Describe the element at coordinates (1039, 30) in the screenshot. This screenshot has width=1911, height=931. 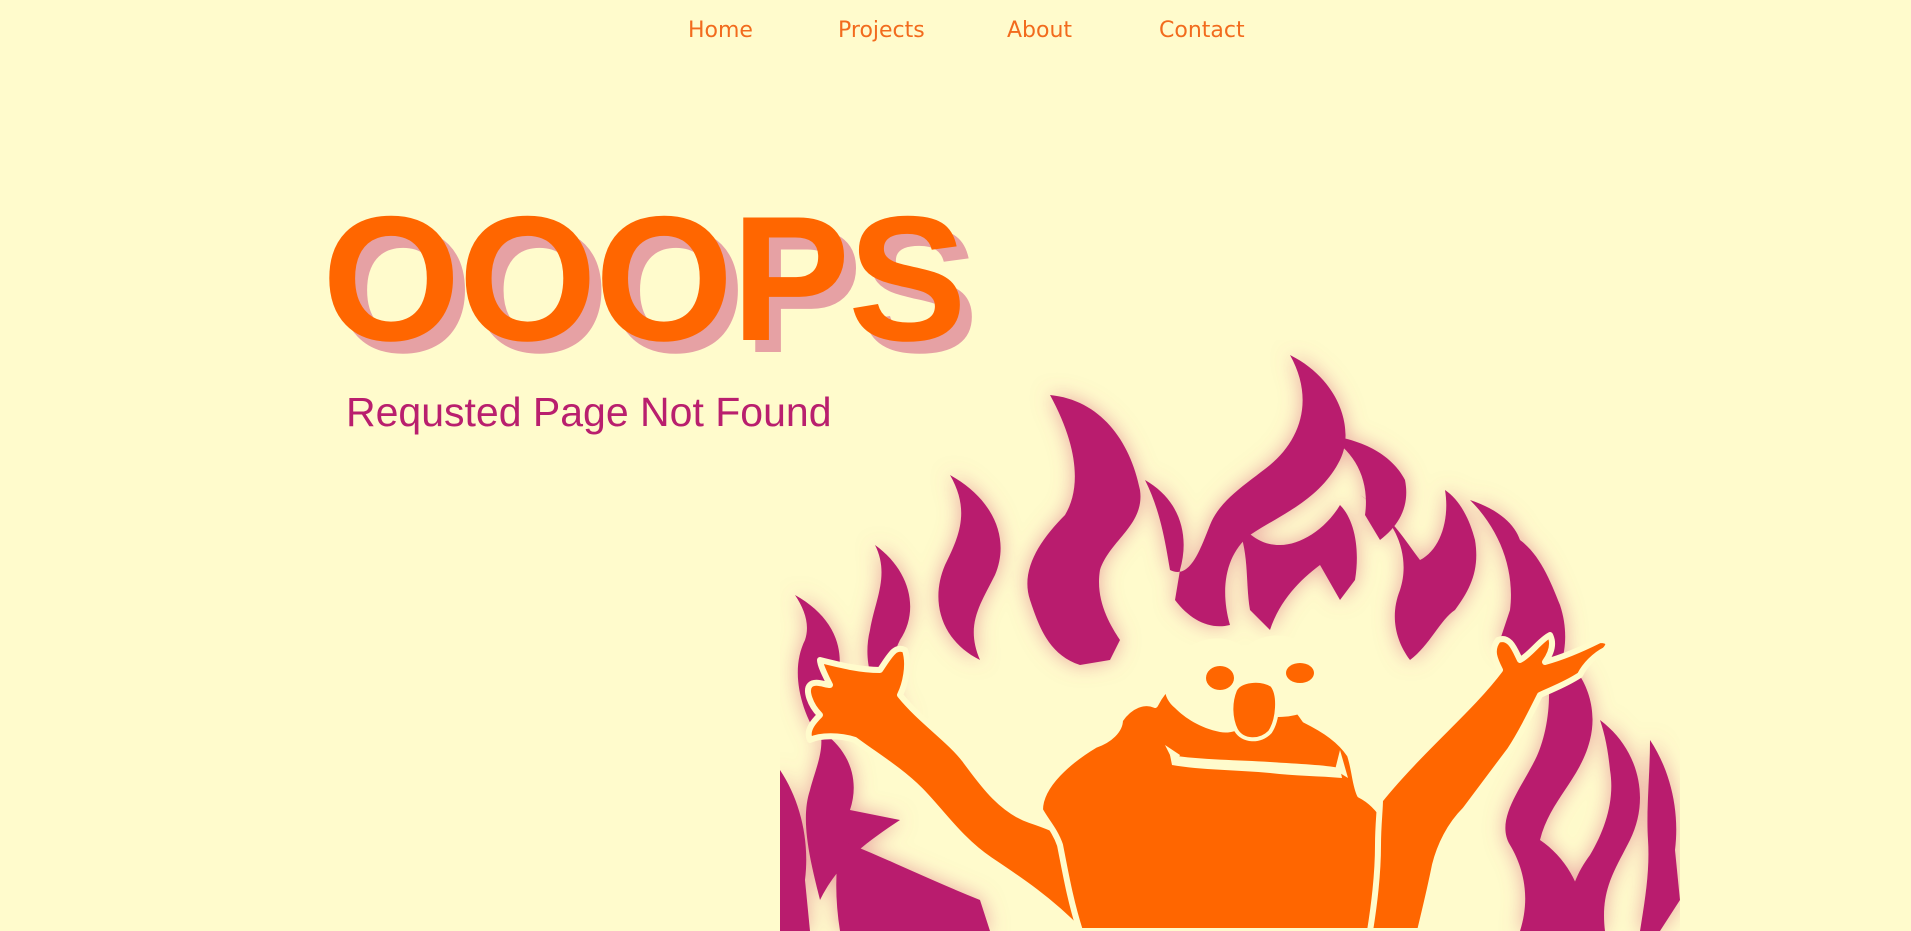
I see `nav-link-about: About` at that location.